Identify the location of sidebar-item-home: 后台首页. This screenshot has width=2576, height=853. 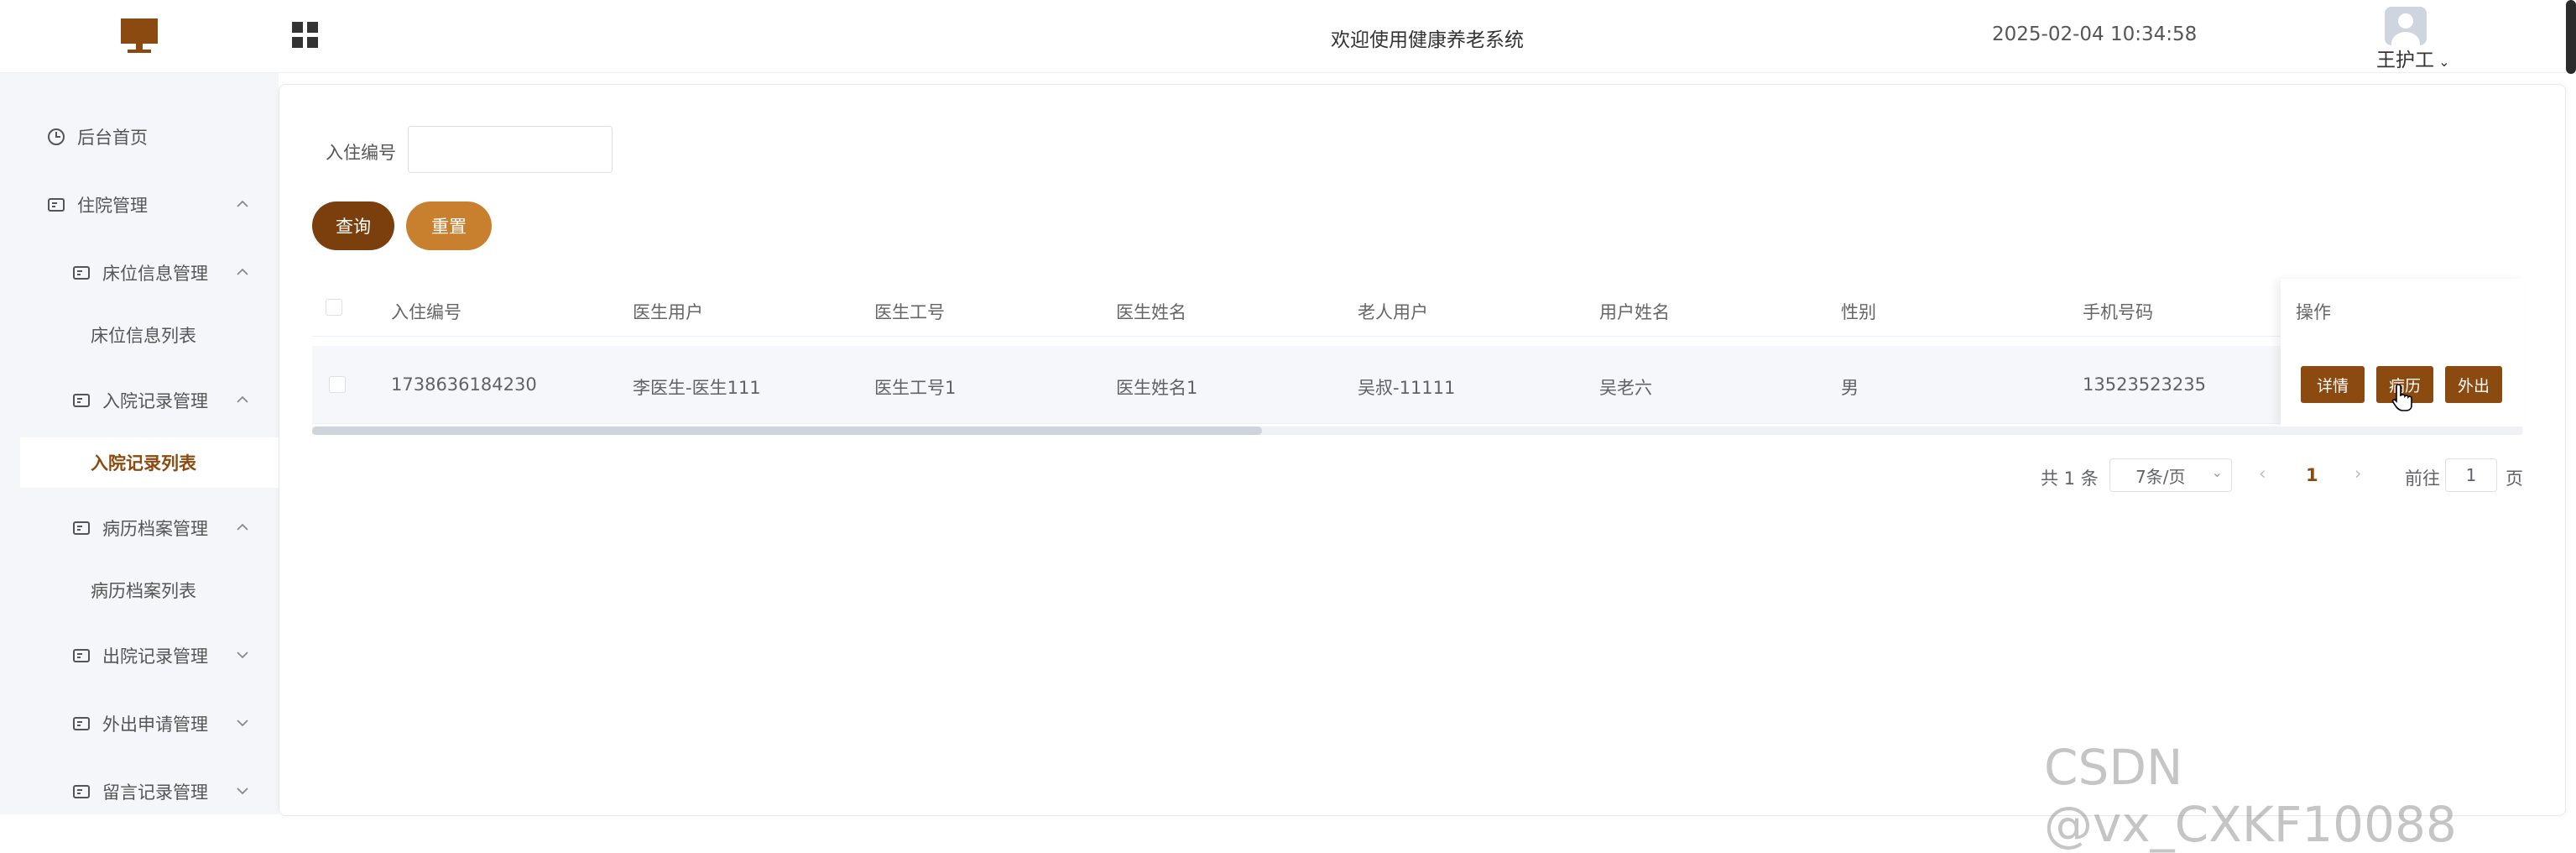
(139, 137).